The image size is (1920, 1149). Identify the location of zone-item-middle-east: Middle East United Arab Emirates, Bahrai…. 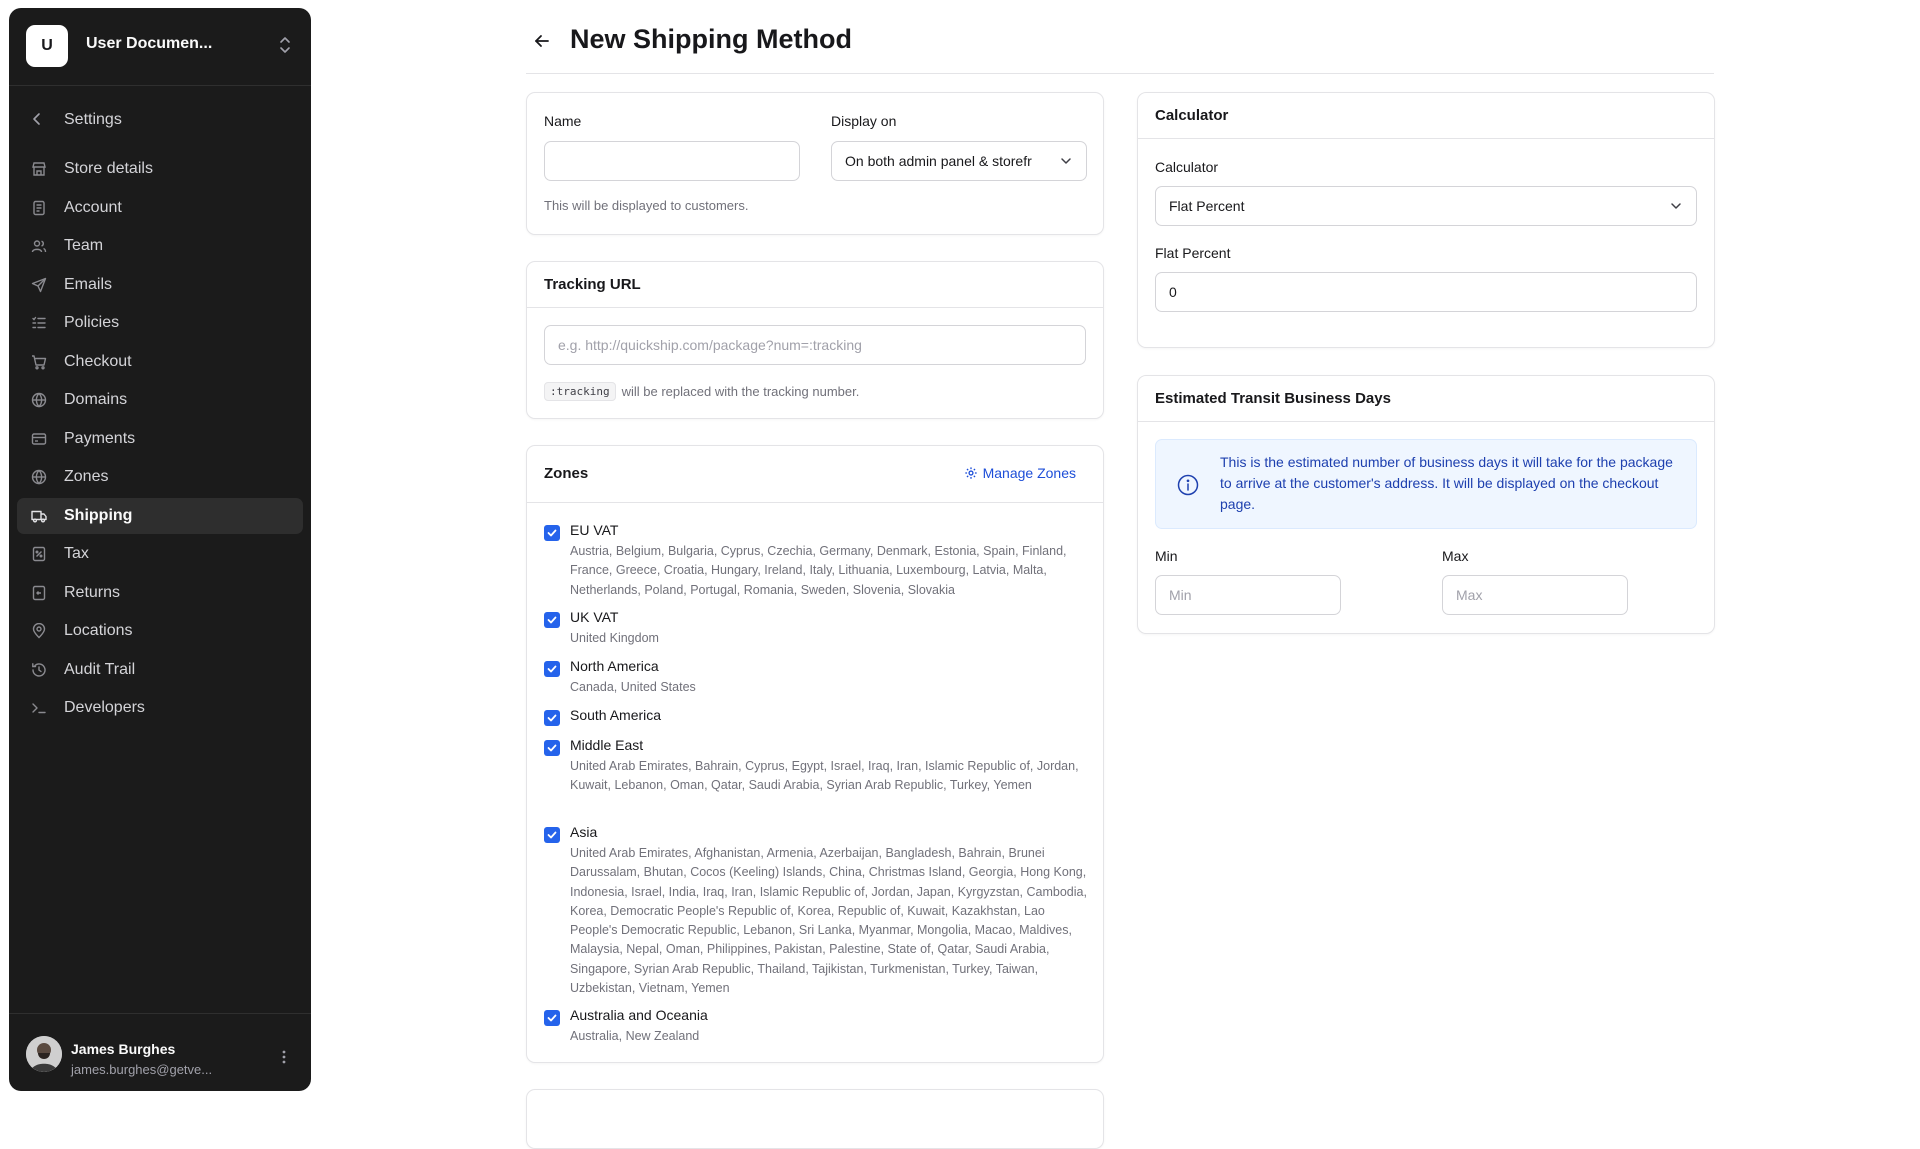
(816, 777).